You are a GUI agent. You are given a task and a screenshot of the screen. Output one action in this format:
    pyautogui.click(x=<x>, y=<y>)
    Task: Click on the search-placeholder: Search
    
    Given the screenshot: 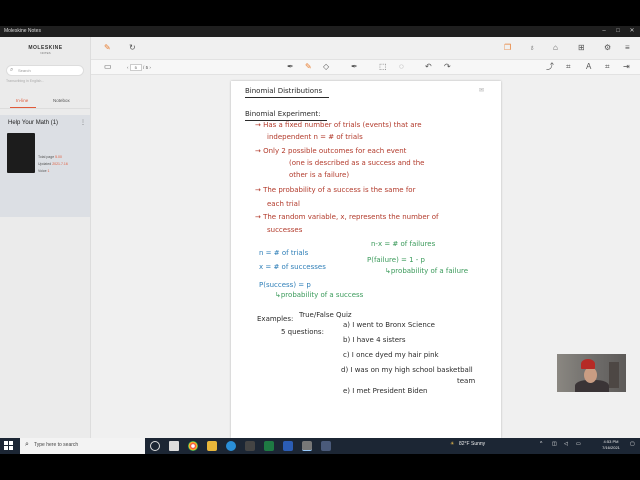 What is the action you would take?
    pyautogui.click(x=24, y=70)
    